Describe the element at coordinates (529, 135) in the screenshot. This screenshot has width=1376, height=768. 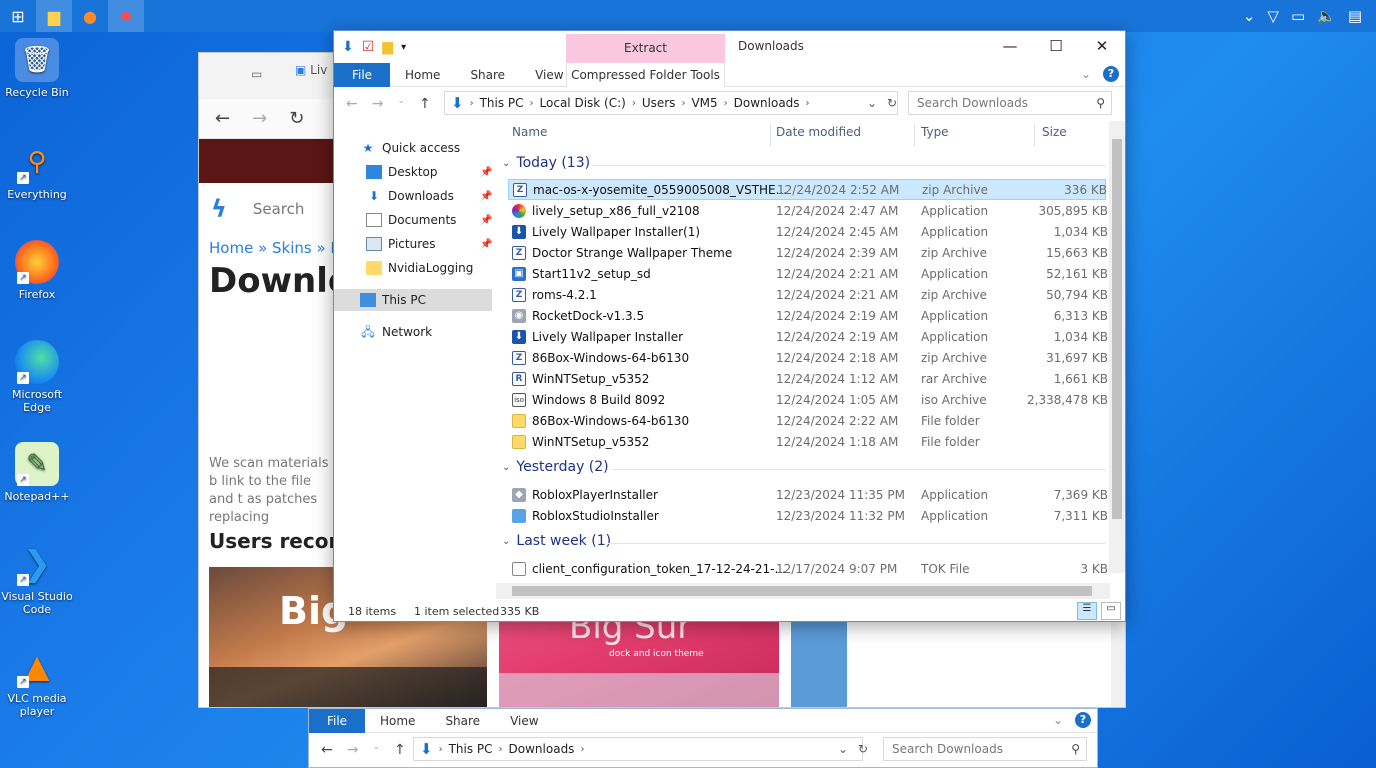
I see `column-name: Name` at that location.